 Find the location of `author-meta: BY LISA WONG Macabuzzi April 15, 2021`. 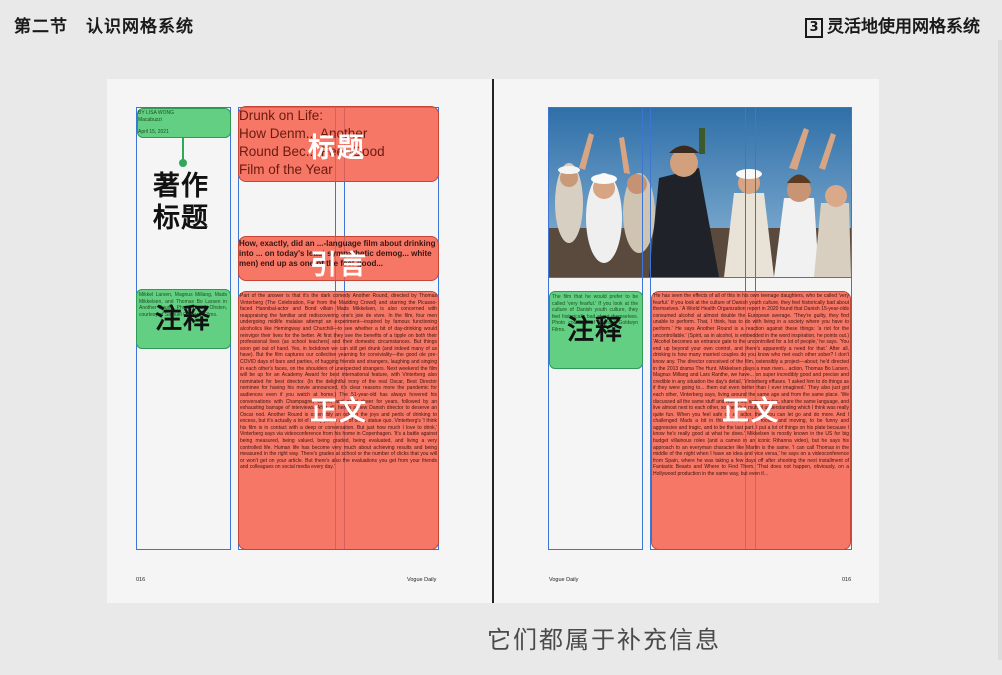

author-meta: BY LISA WONG Macabuzzi April 15, 2021 is located at coordinates (156, 123).